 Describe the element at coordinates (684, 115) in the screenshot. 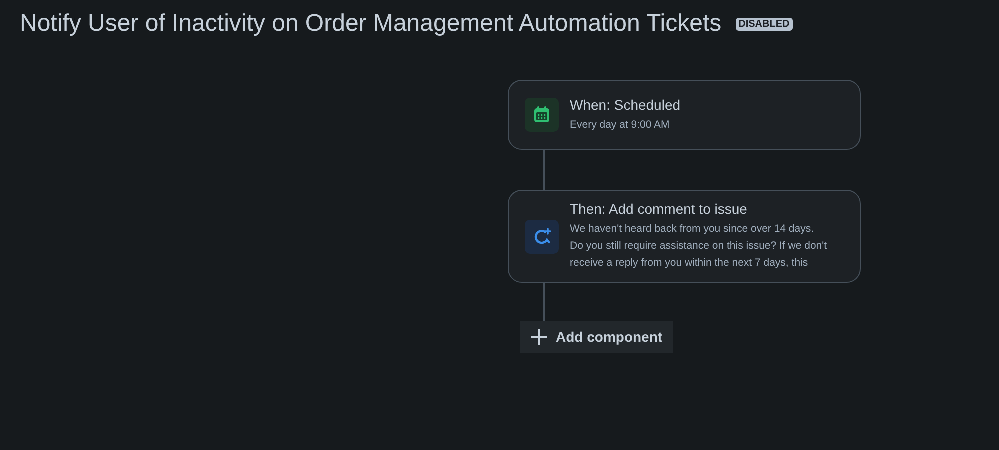

I see `component-card: When: Scheduled Every day at 9:00 AM` at that location.